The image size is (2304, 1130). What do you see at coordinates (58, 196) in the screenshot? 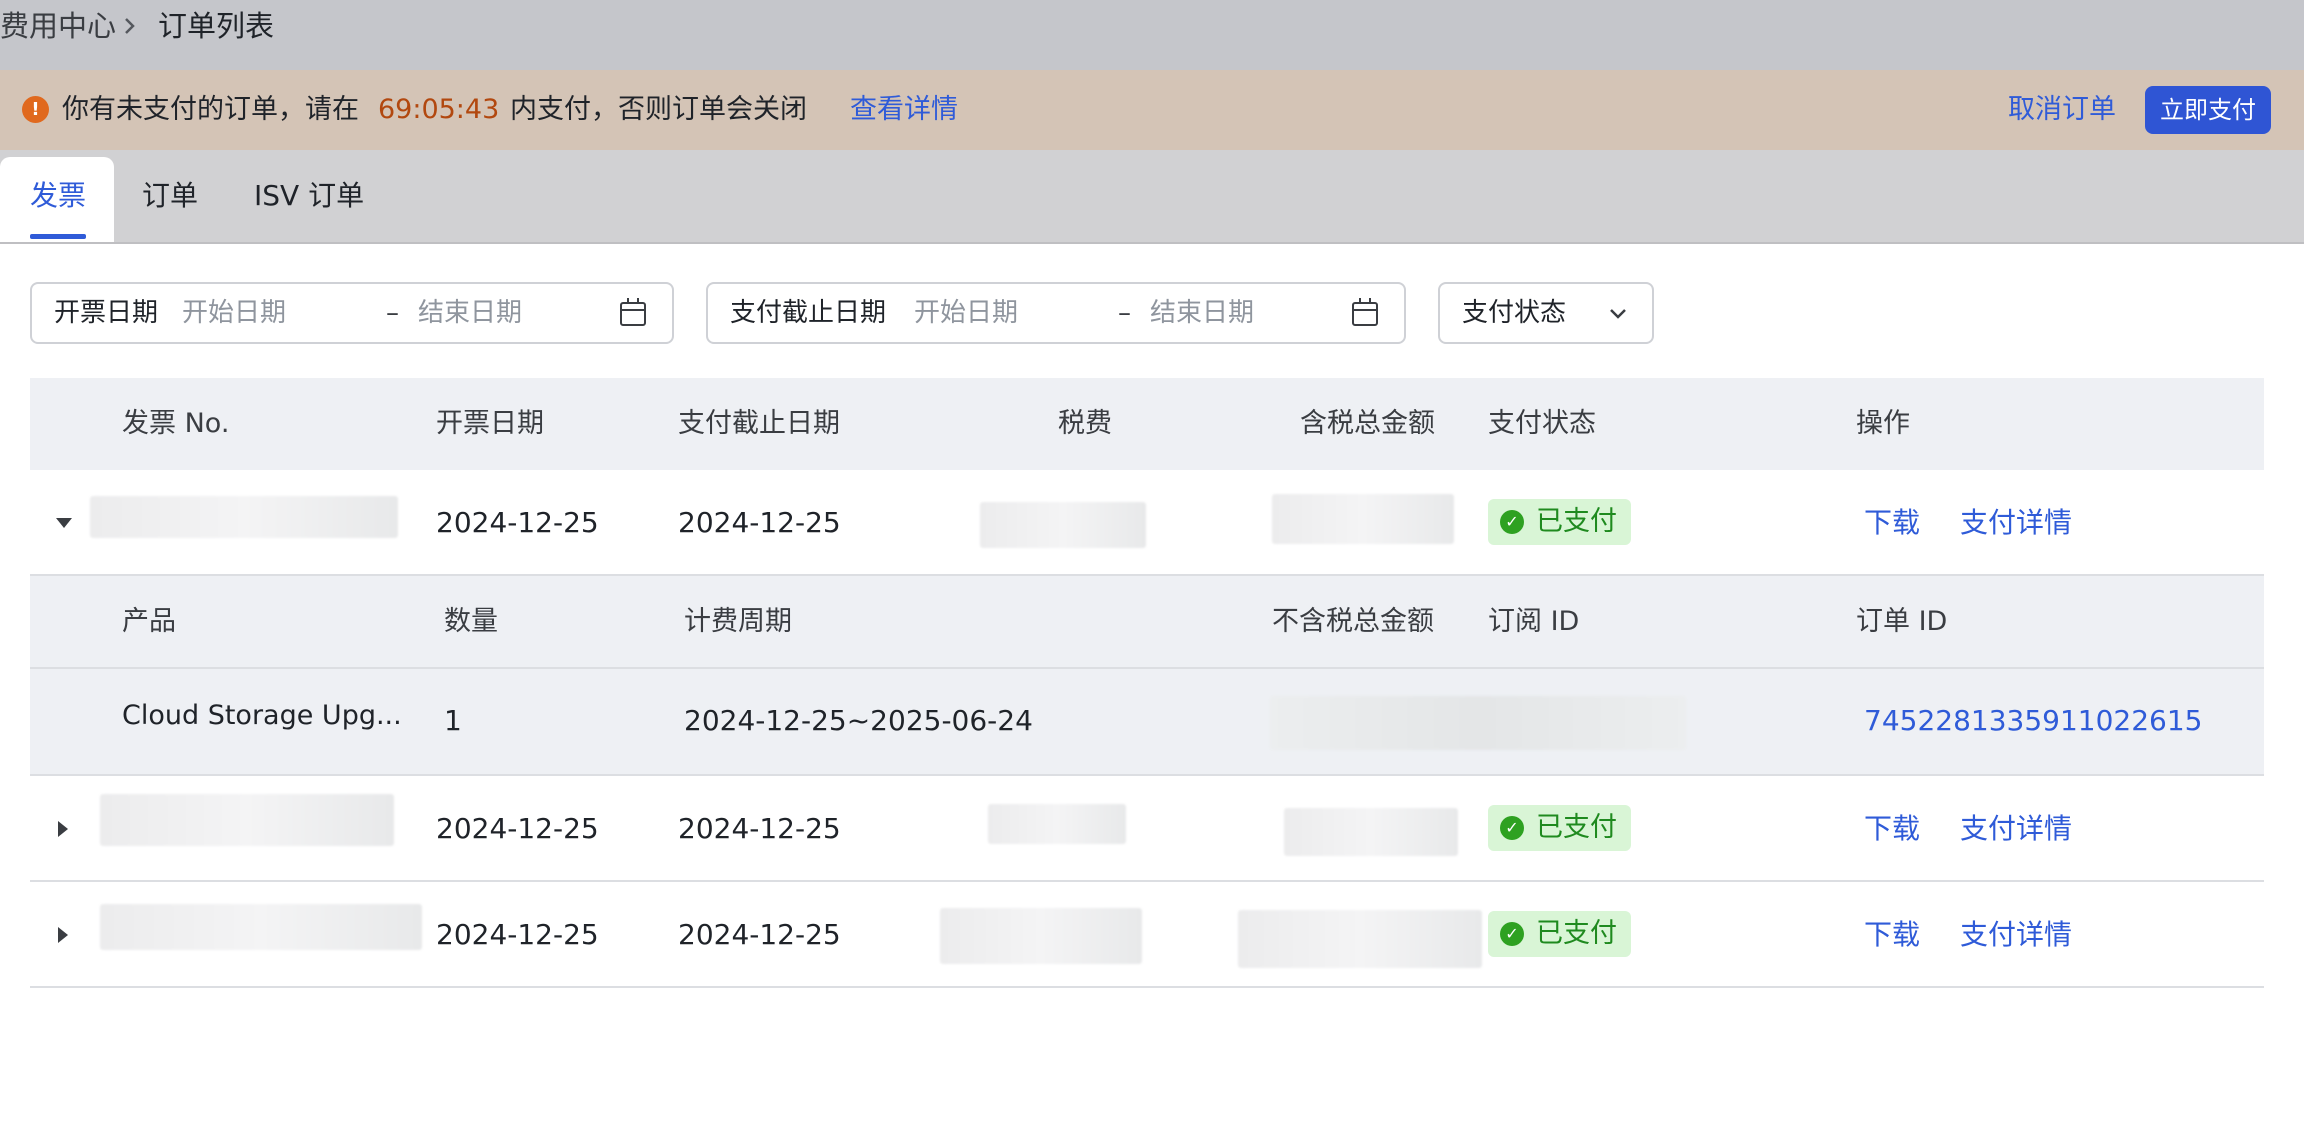
I see `tab-invoice: 发票` at bounding box center [58, 196].